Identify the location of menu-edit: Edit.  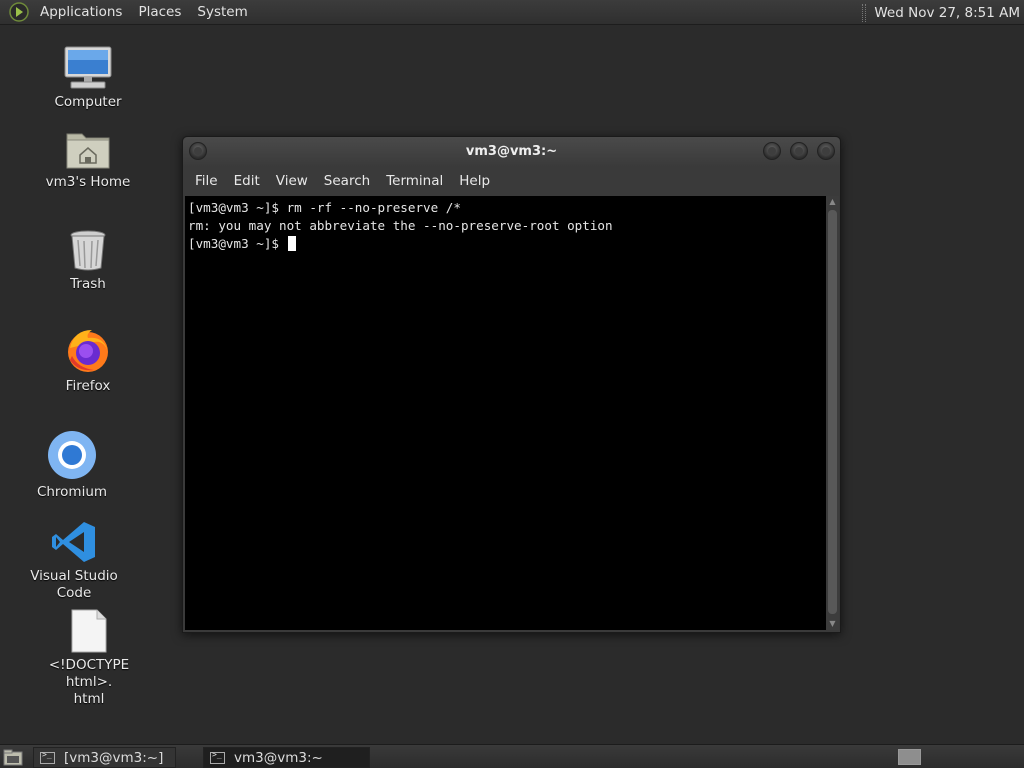
(247, 181).